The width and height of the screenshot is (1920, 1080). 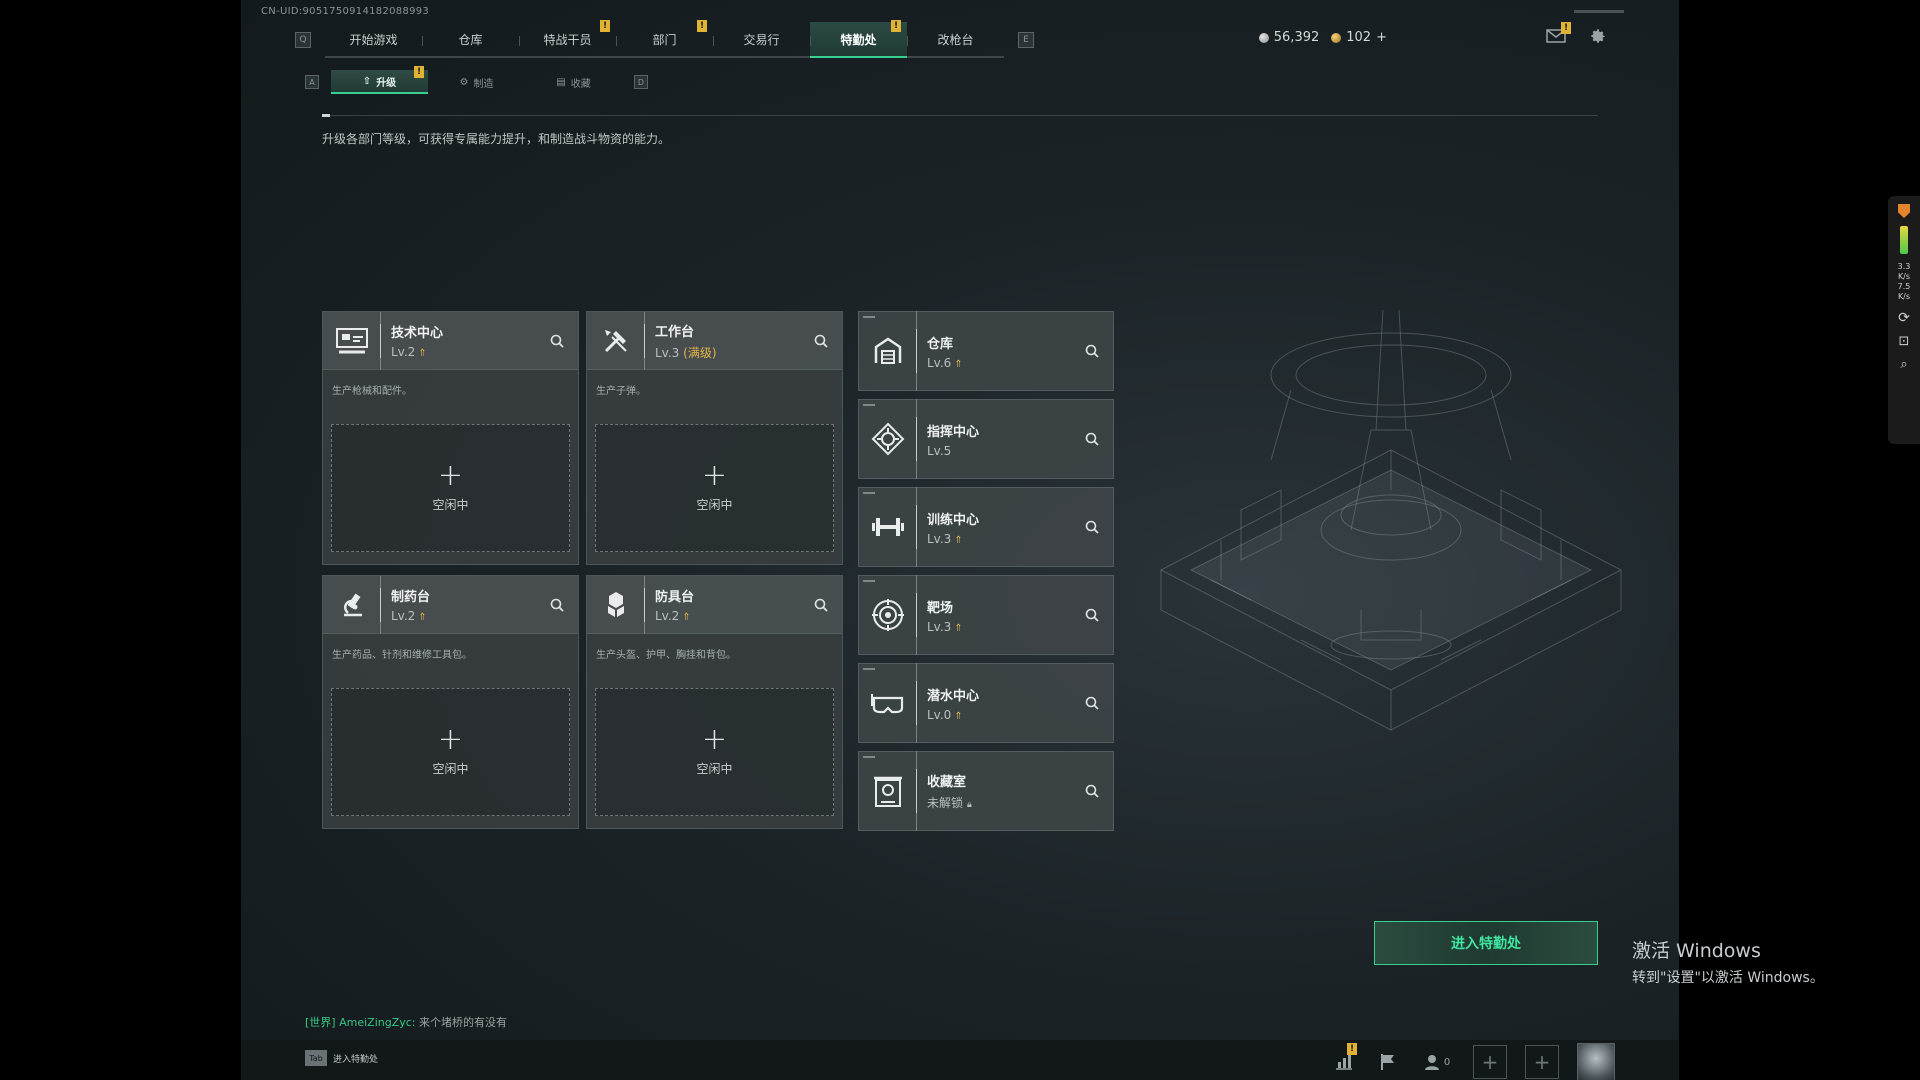 I want to click on tab-operators: 特战干员!, so click(x=567, y=39).